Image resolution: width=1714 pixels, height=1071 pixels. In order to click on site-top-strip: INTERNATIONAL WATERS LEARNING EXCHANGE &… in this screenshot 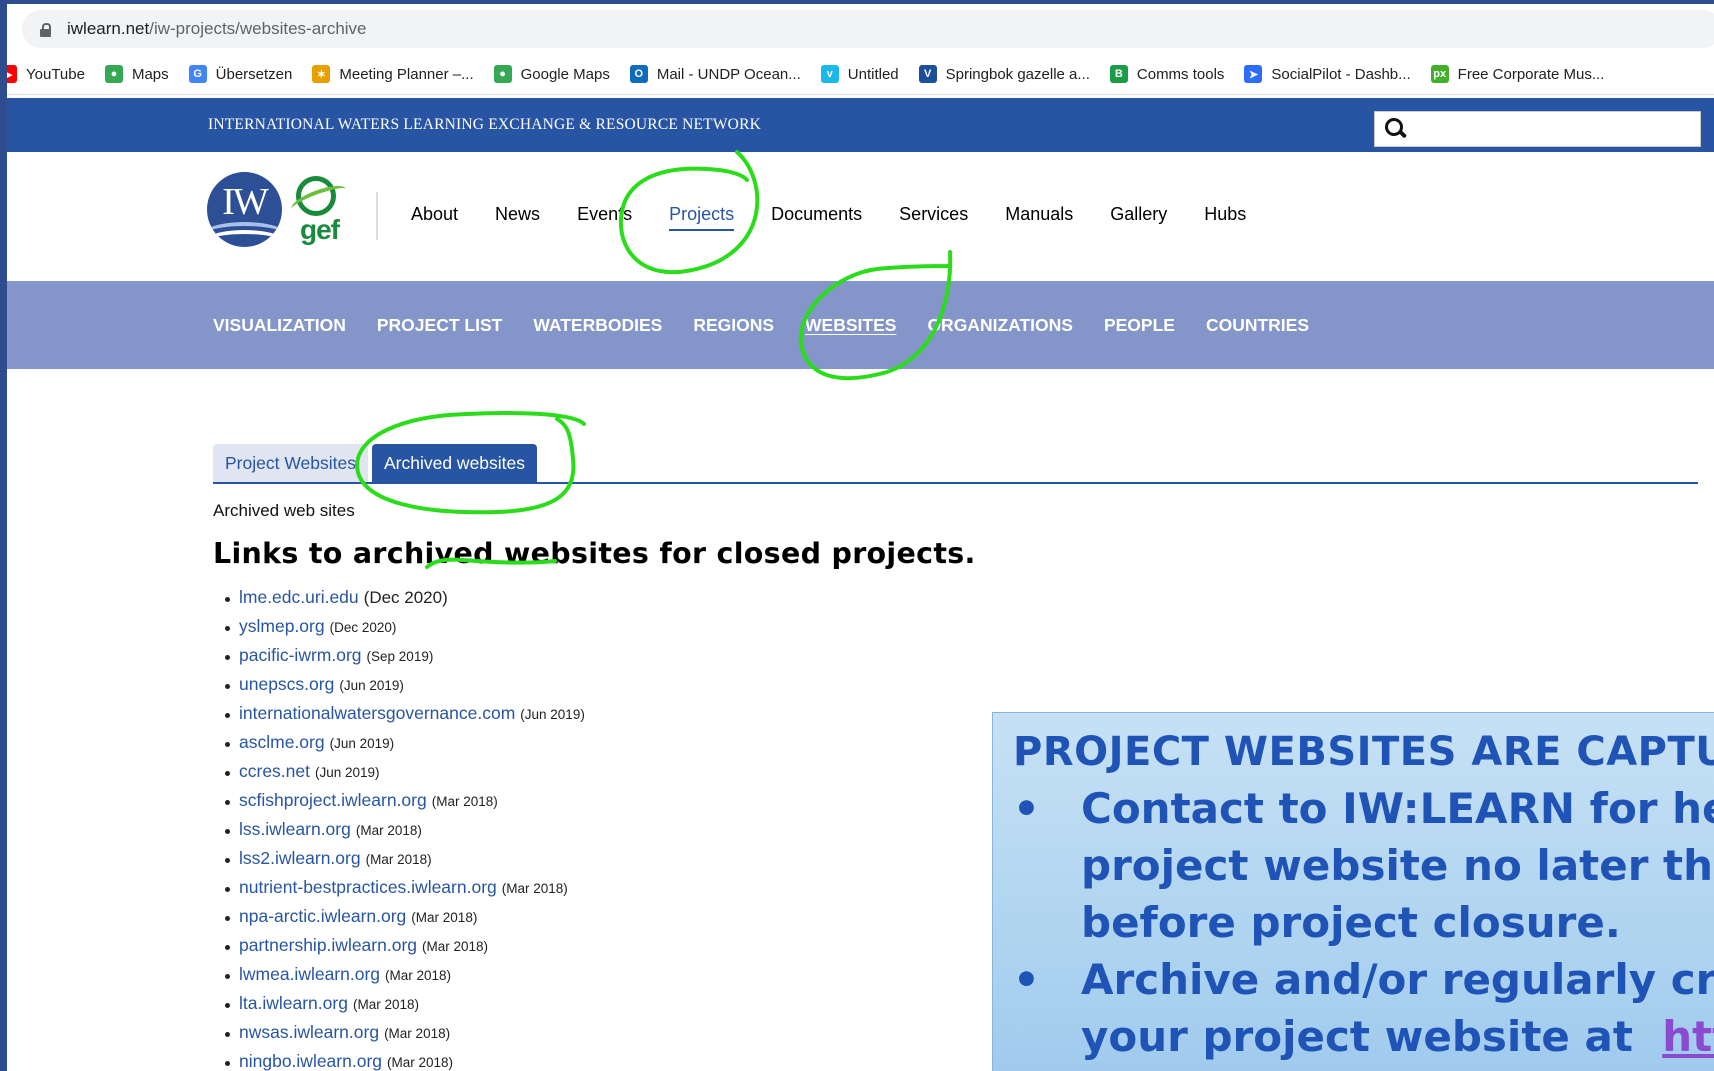, I will do `click(860, 125)`.